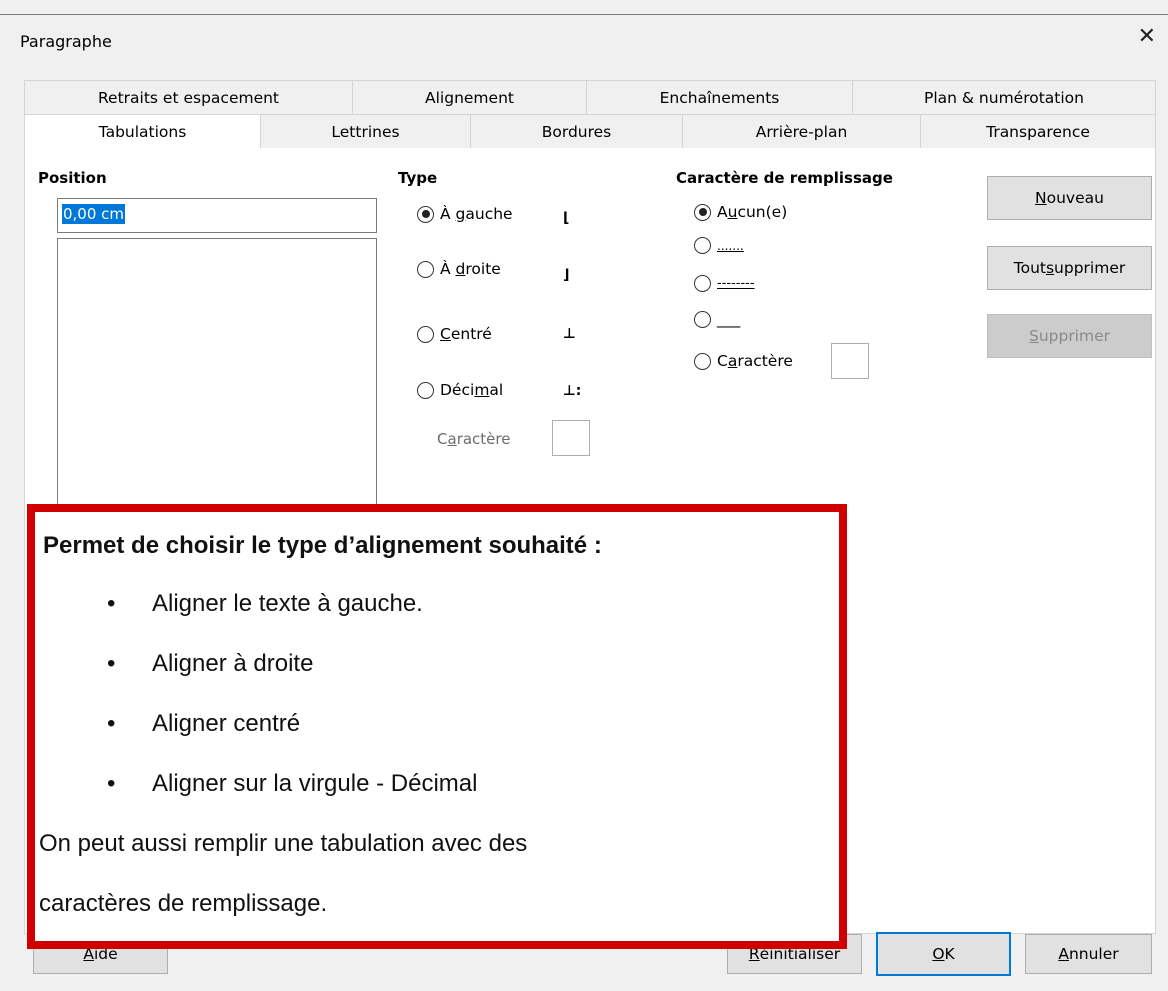 The width and height of the screenshot is (1168, 991). I want to click on callout-bullet: • Aligner centré, so click(204, 723).